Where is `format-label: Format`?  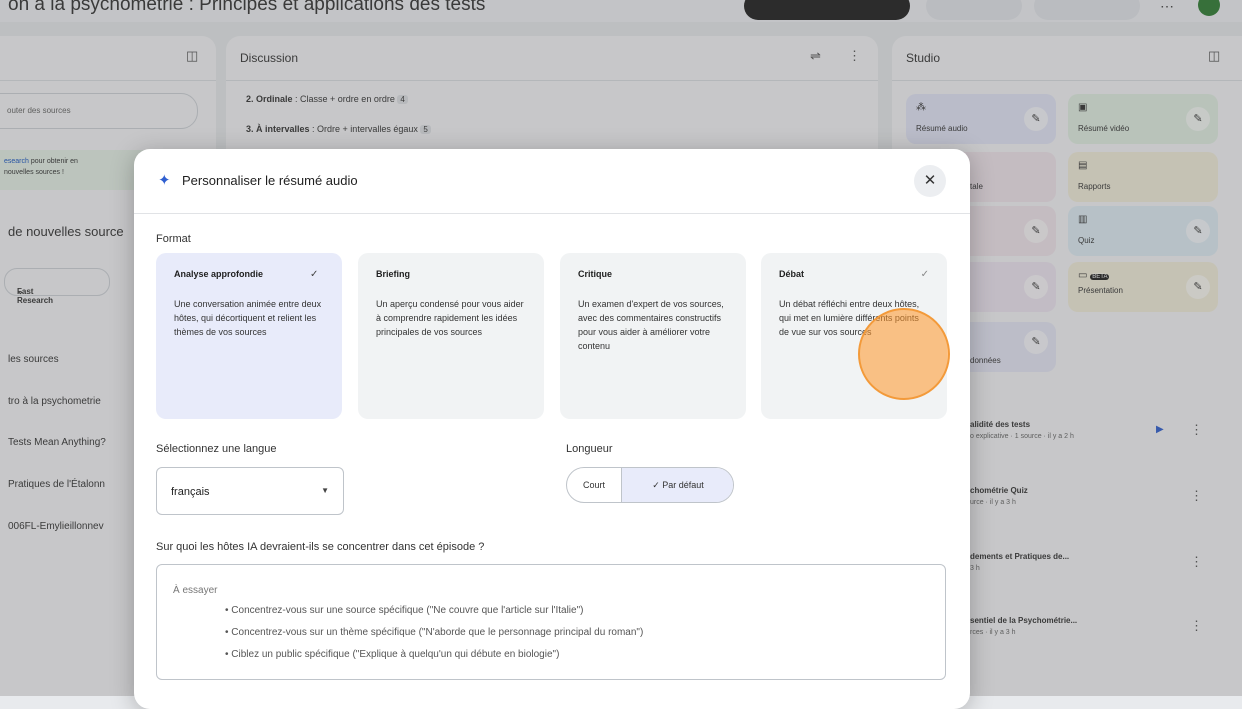
format-label: Format is located at coordinates (173, 239).